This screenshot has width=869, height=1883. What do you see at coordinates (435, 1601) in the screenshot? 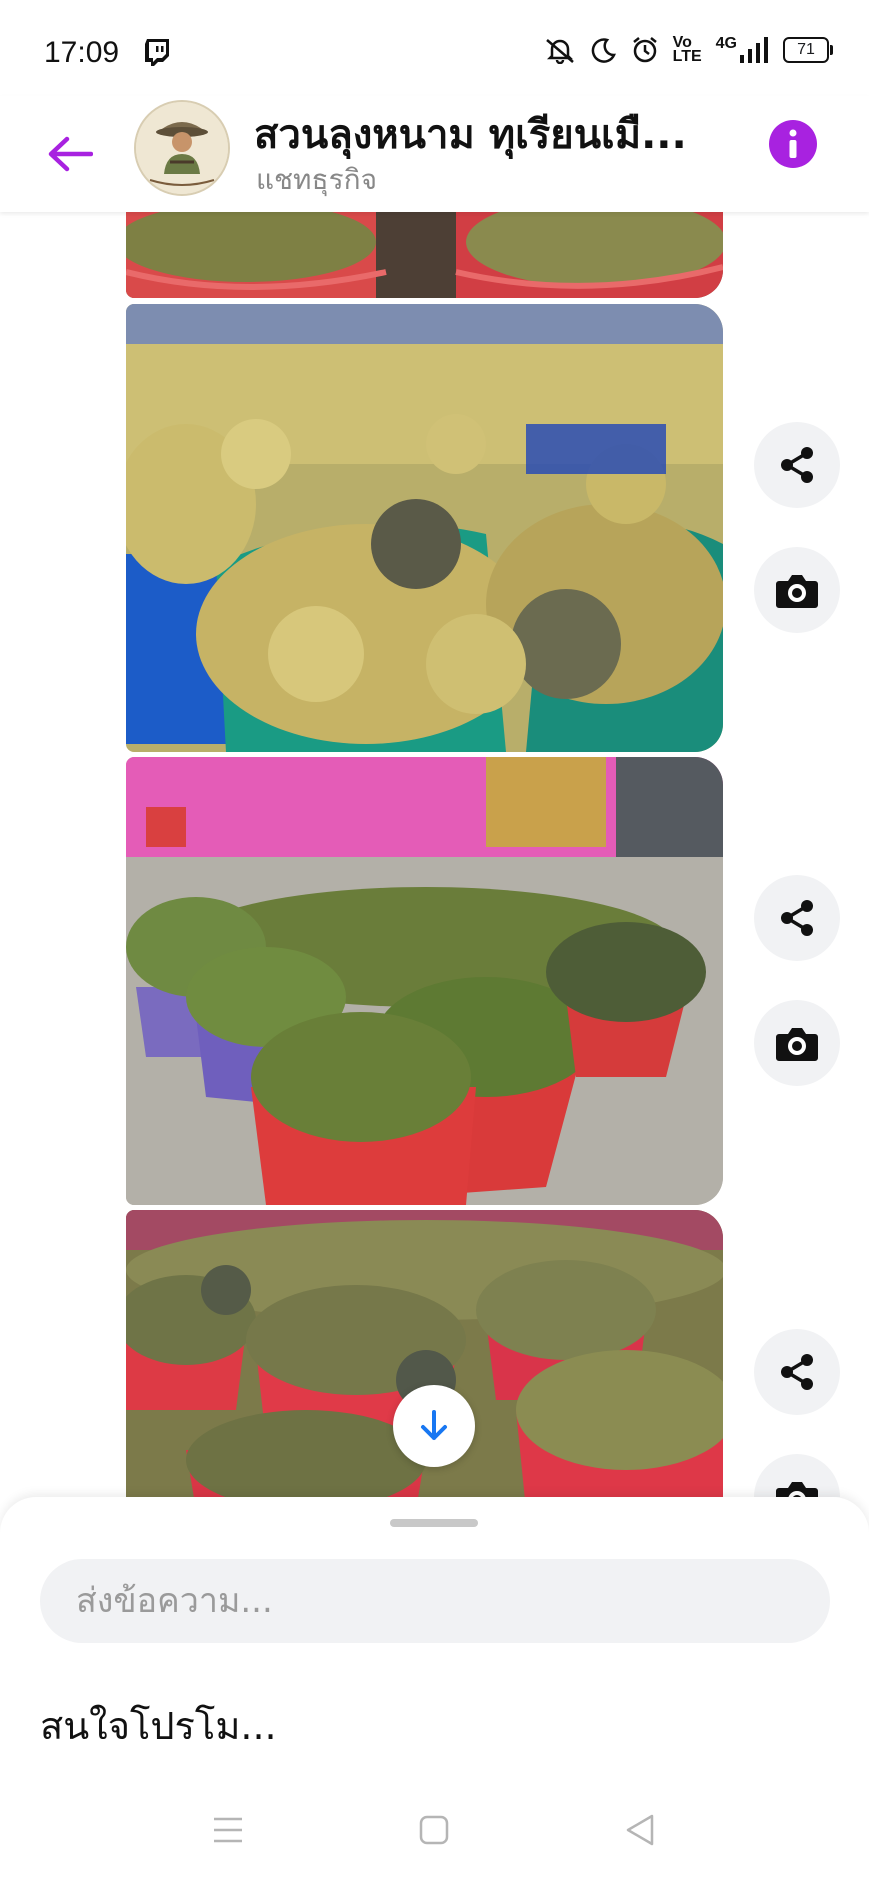
I see `message-input` at bounding box center [435, 1601].